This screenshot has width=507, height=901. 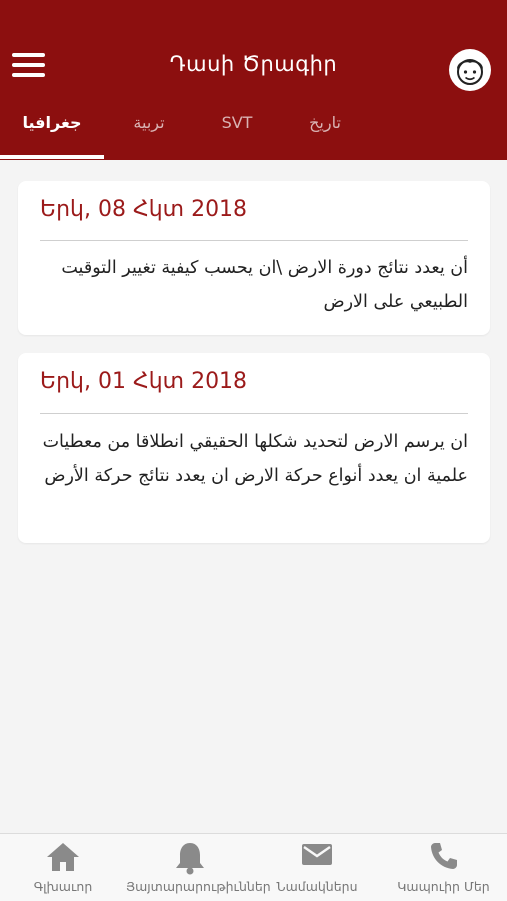 I want to click on avatar, so click(x=470, y=70).